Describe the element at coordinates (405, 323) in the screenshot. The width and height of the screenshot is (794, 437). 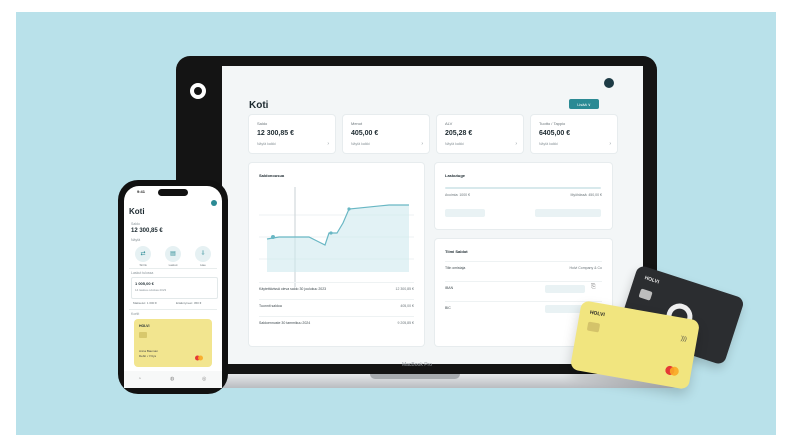
I see `row-value: 9 205,85 €` at that location.